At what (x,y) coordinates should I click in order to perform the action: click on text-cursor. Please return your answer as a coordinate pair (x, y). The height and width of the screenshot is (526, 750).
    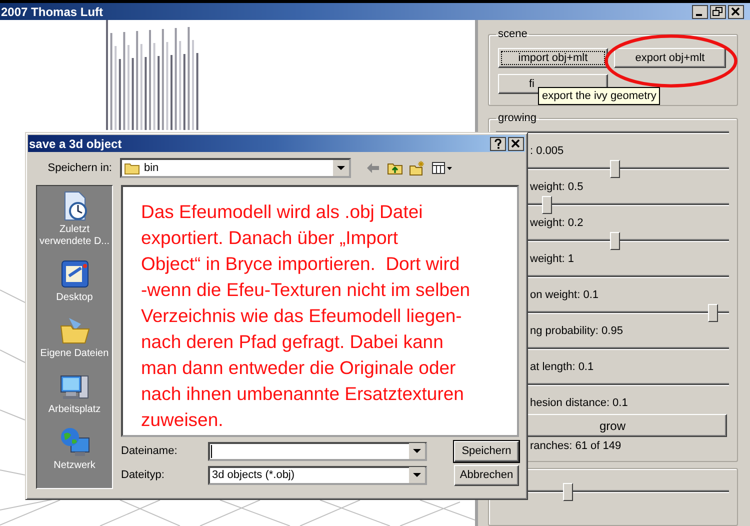
    Looking at the image, I should click on (211, 451).